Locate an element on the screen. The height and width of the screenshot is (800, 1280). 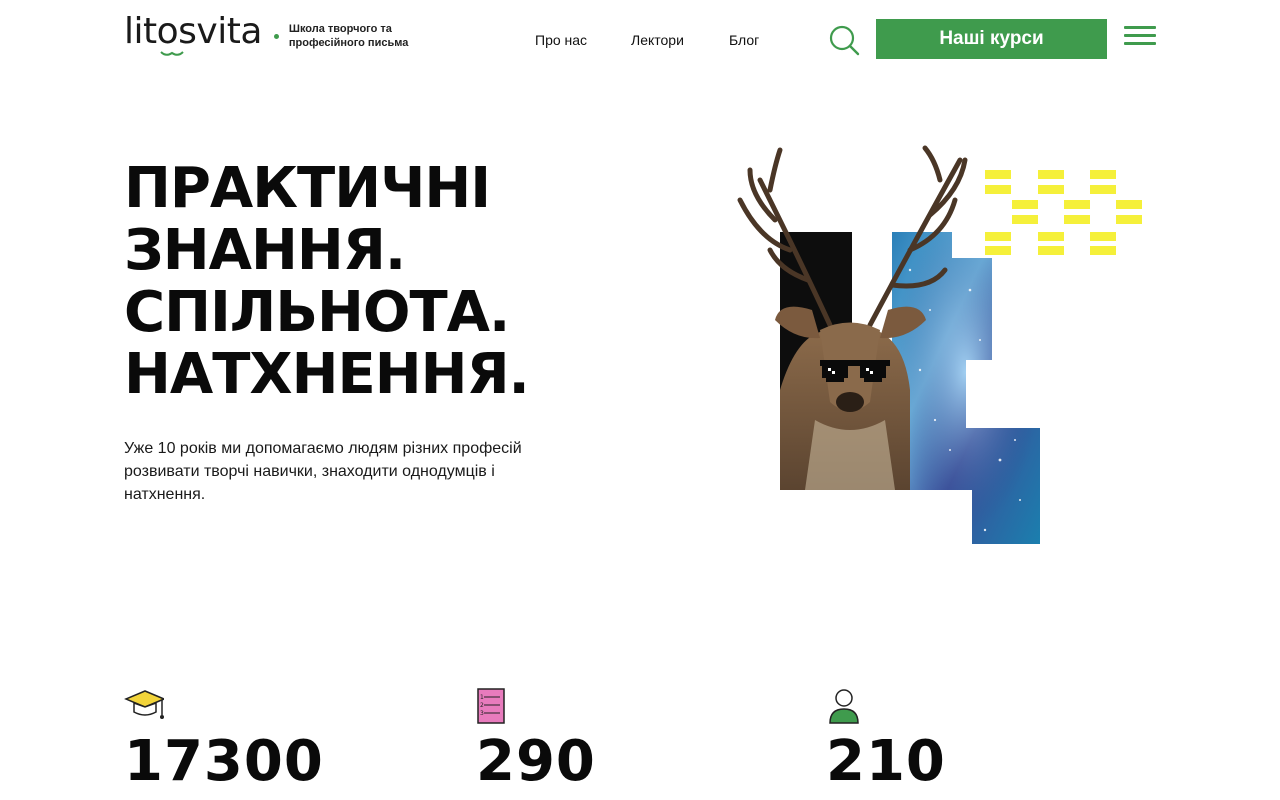
search-button is located at coordinates (844, 40).